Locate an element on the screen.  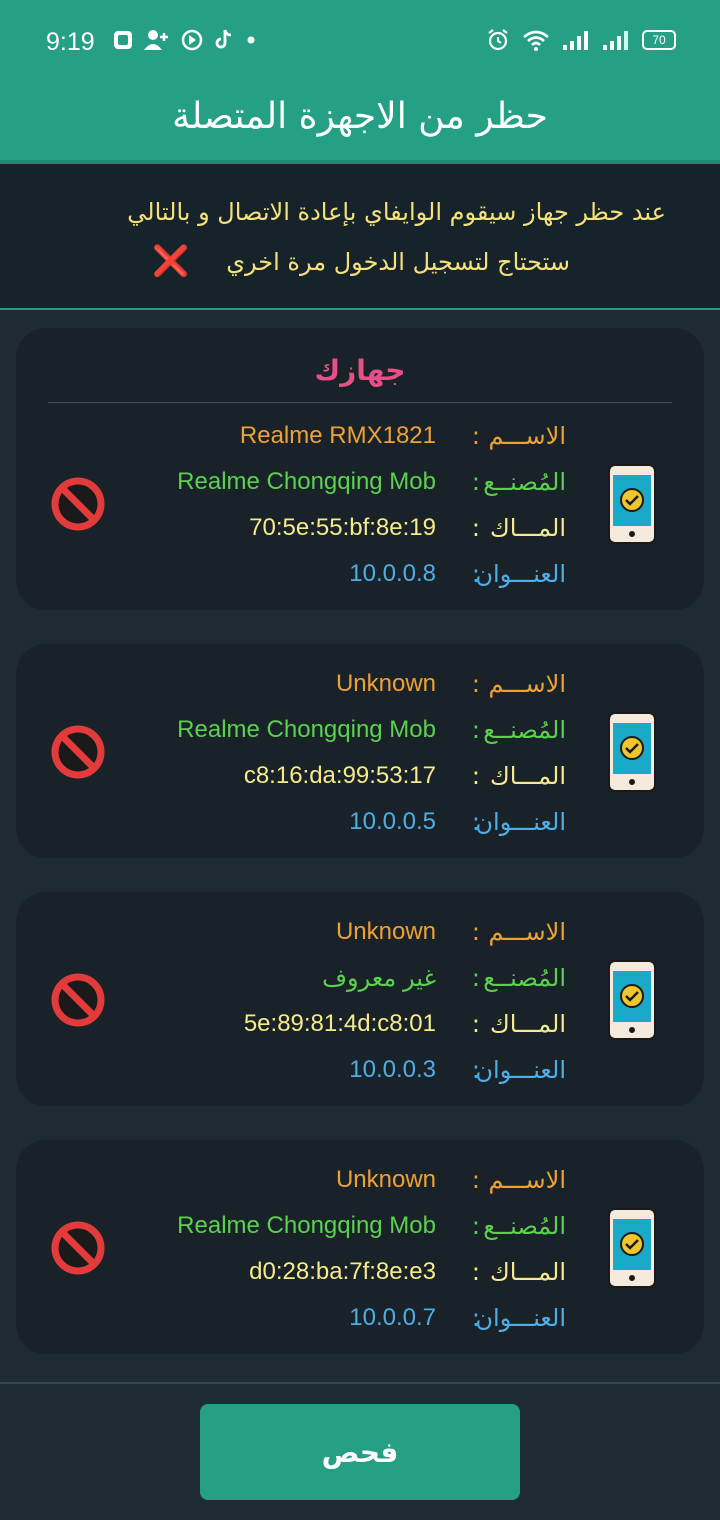
device-address-row: العنـــوان: 10.0.0.3 is located at coordinates (360, 1076).